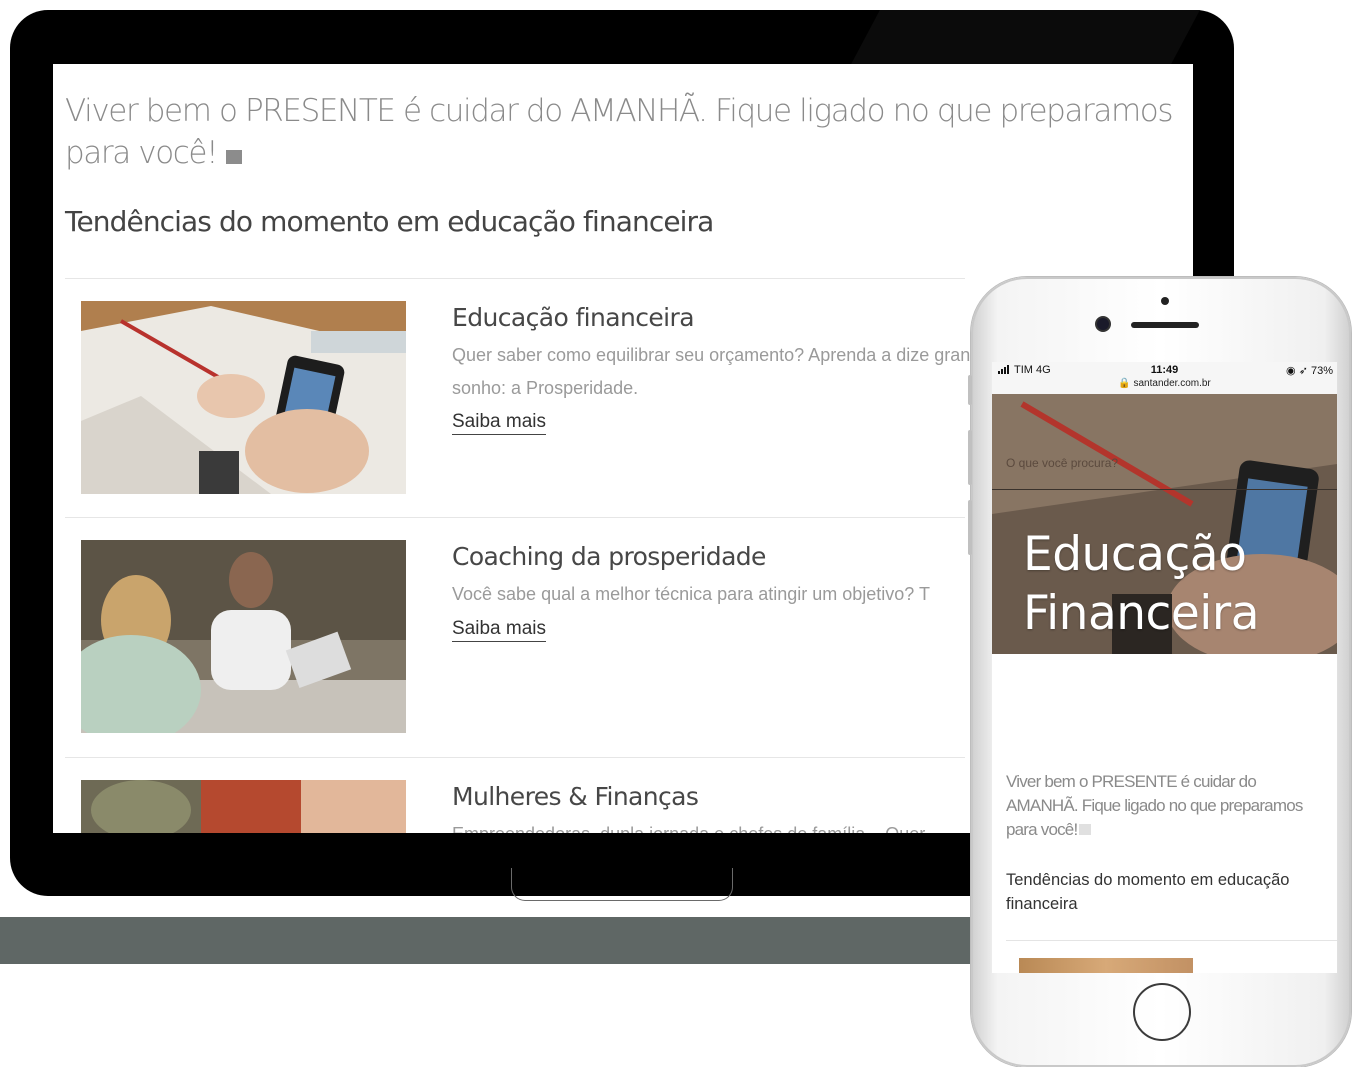  What do you see at coordinates (1171, 940) in the screenshot?
I see `divider` at bounding box center [1171, 940].